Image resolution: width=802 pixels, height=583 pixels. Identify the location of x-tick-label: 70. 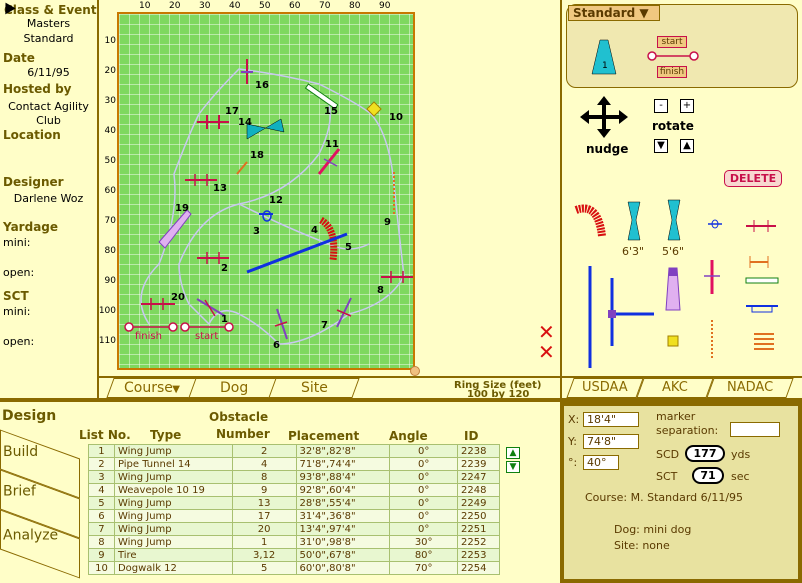
(325, 6).